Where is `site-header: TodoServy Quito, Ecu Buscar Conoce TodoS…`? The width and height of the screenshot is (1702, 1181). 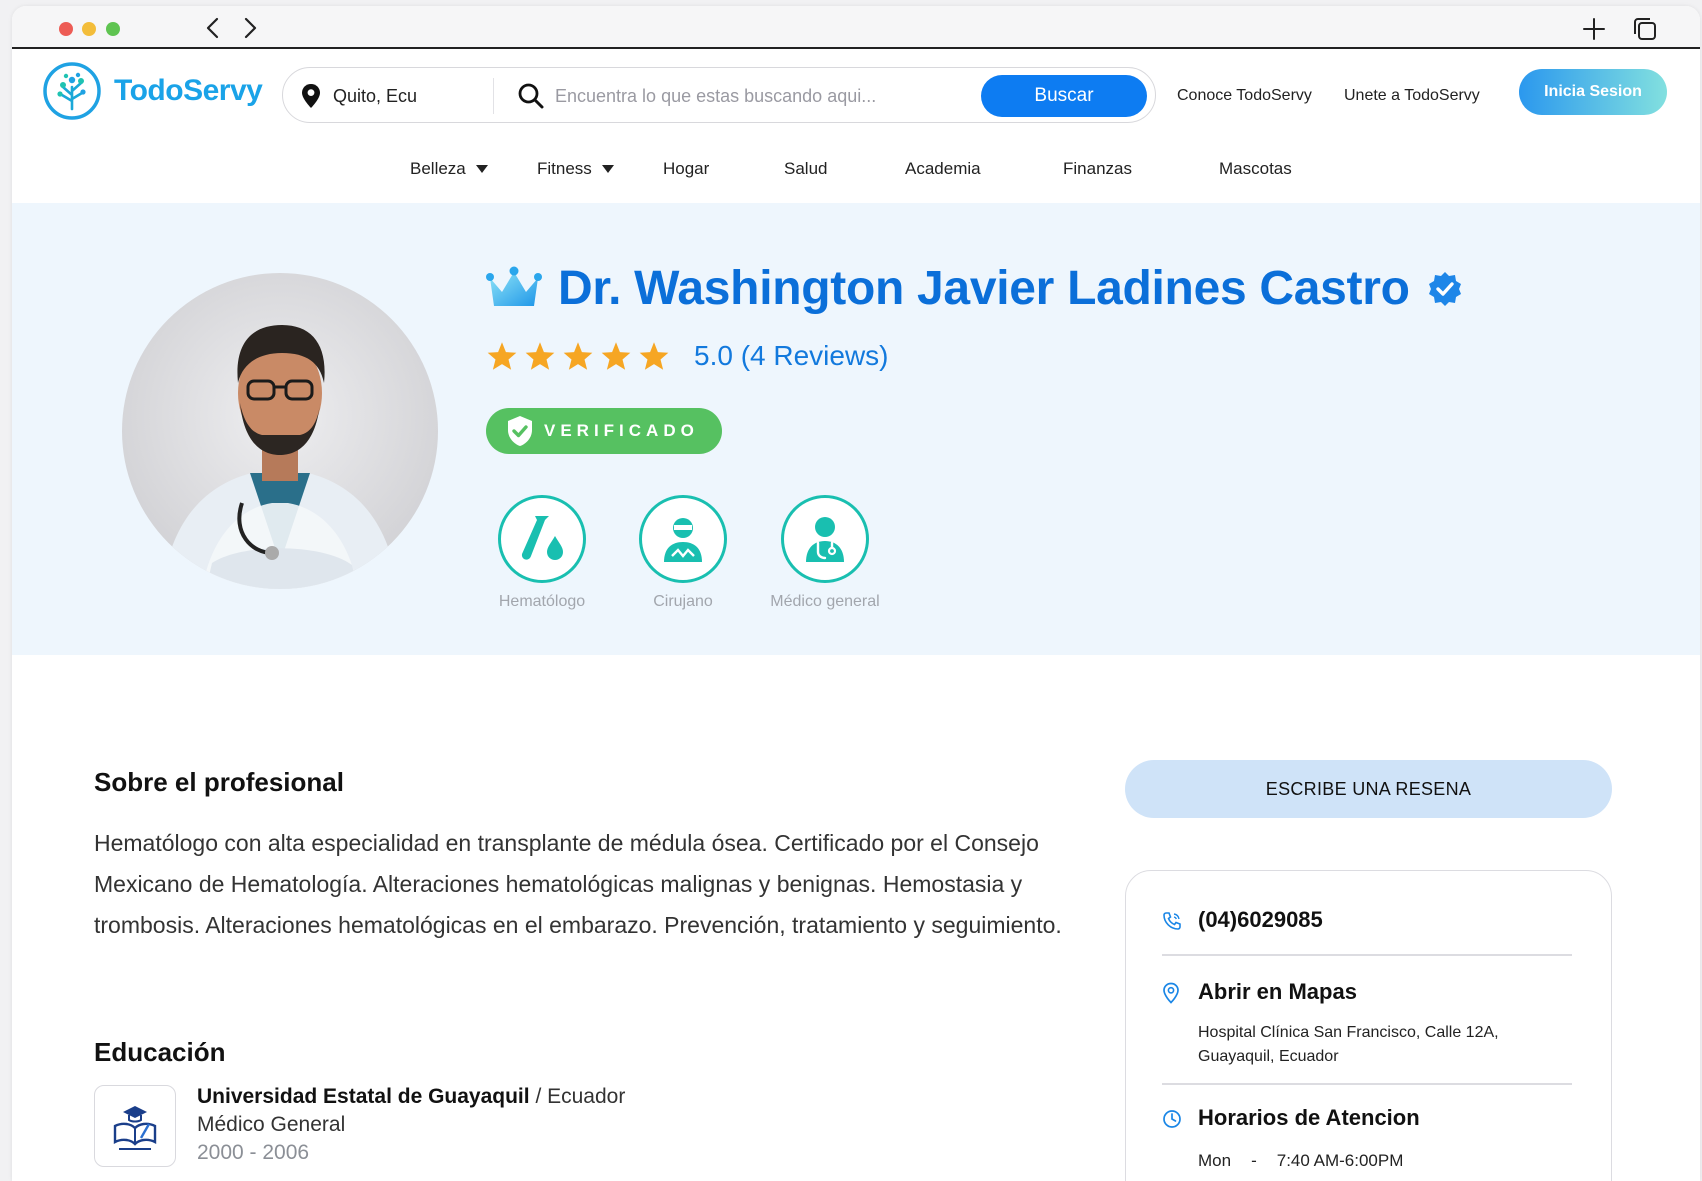 site-header: TodoServy Quito, Ecu Buscar Conoce TodoS… is located at coordinates (856, 95).